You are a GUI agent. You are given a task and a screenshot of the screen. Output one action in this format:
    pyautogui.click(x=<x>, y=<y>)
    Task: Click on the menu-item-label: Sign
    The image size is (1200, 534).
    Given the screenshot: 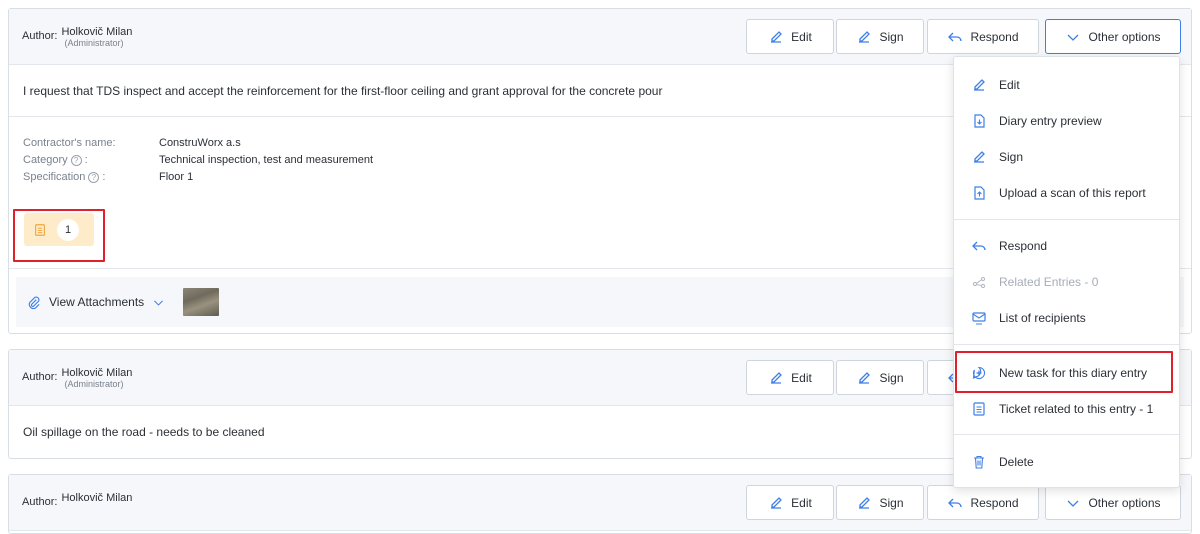 What is the action you would take?
    pyautogui.click(x=1011, y=157)
    